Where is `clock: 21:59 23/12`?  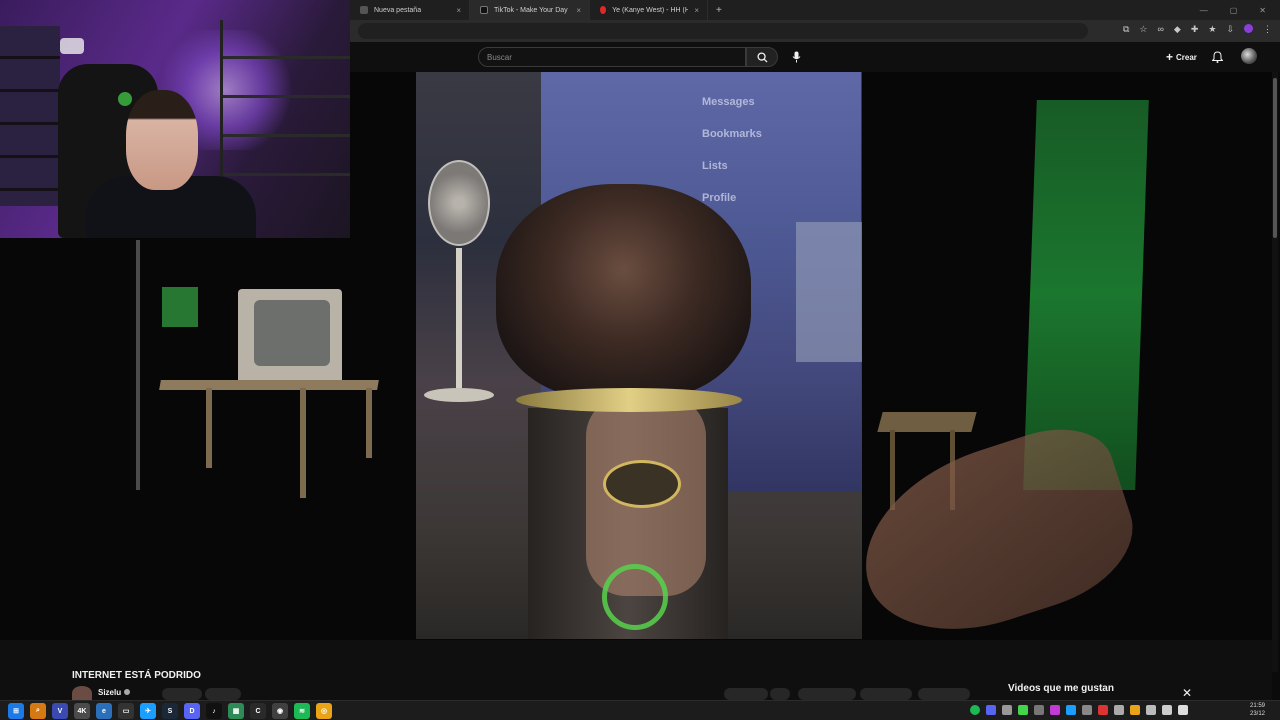 clock: 21:59 23/12 is located at coordinates (1257, 710).